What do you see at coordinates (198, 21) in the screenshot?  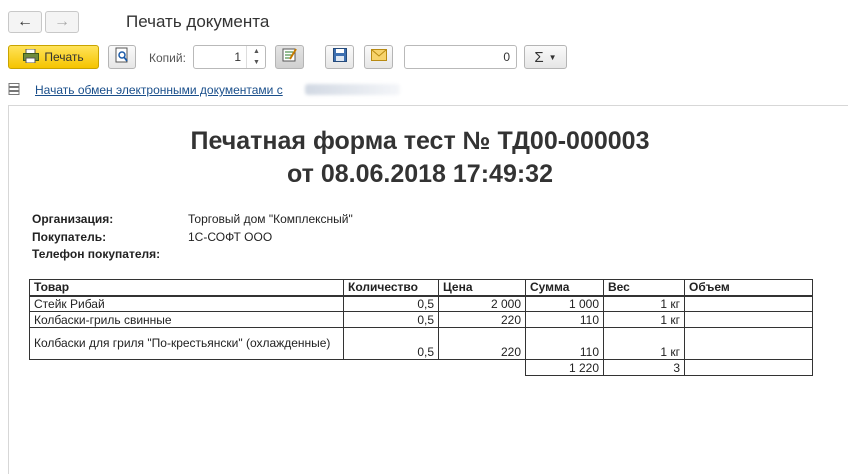 I see `window-title: Печать документа` at bounding box center [198, 21].